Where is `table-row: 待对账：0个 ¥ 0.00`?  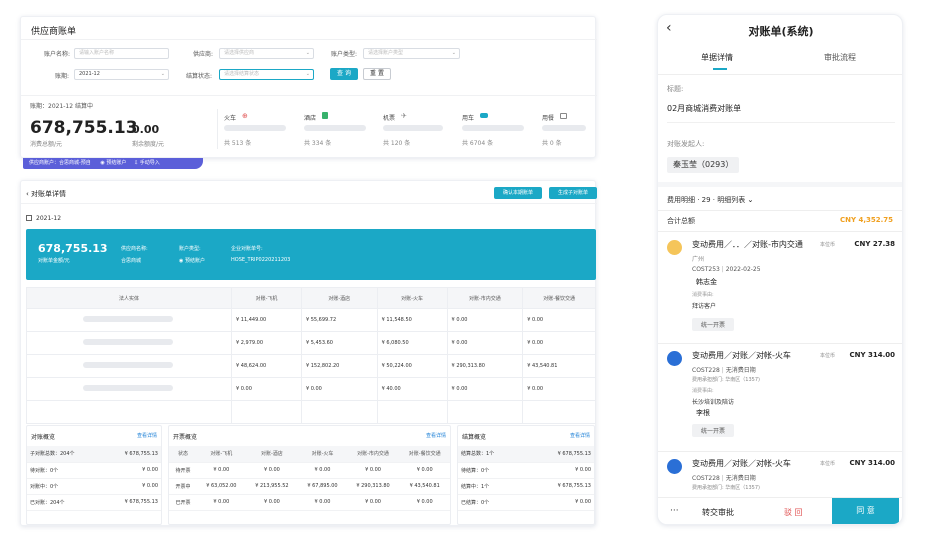 table-row: 待对账：0个 ¥ 0.00 is located at coordinates (94, 470).